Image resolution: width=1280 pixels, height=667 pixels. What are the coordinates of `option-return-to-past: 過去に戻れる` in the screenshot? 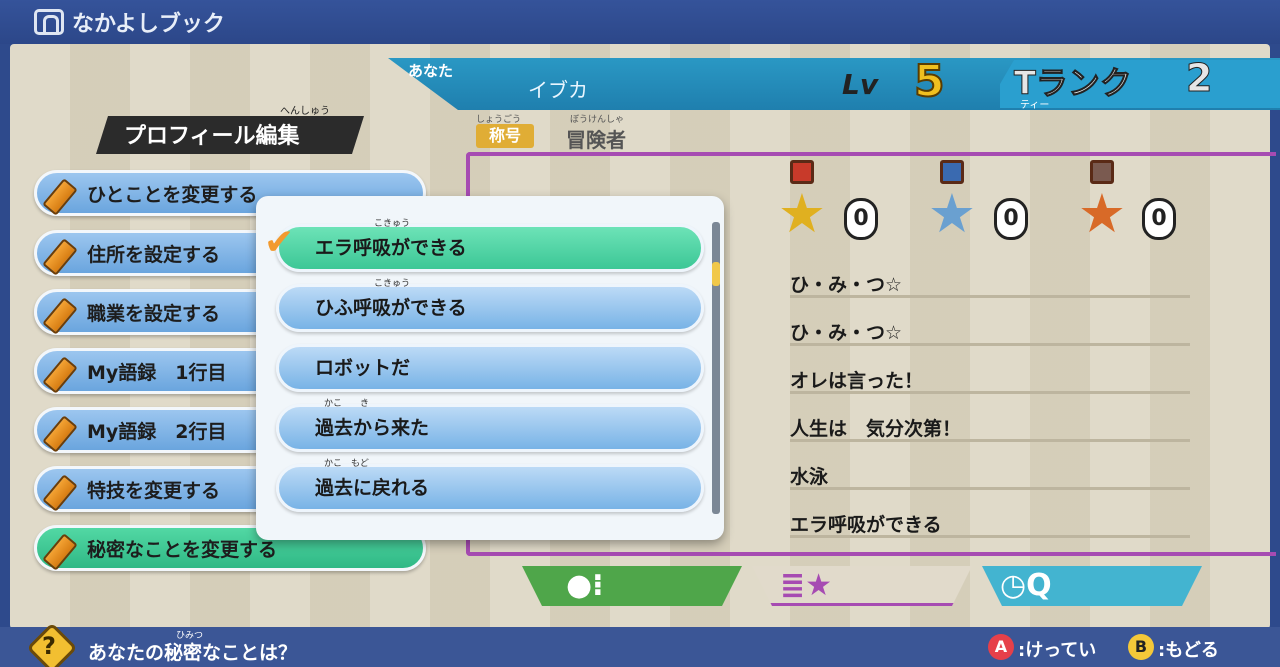 It's located at (490, 488).